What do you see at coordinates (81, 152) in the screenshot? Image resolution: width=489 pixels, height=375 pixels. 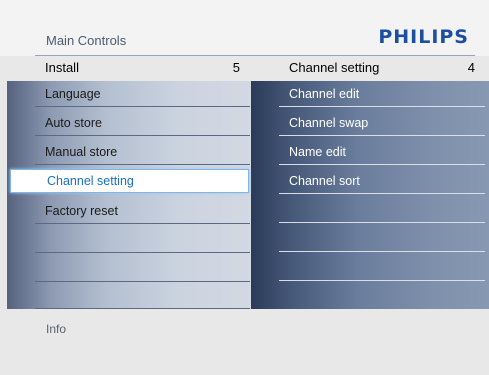 I see `menu-item-label: Manual store` at bounding box center [81, 152].